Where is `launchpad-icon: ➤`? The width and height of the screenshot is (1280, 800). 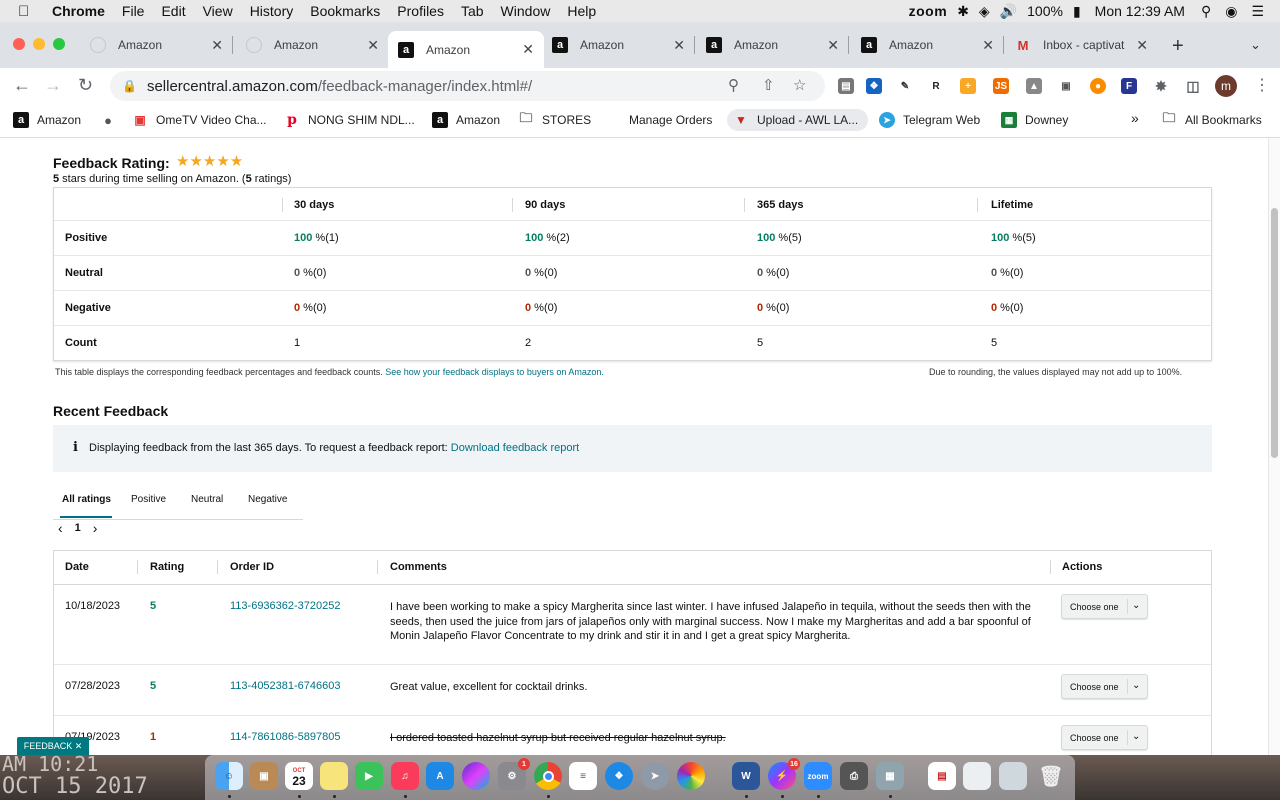 launchpad-icon: ➤ is located at coordinates (655, 776).